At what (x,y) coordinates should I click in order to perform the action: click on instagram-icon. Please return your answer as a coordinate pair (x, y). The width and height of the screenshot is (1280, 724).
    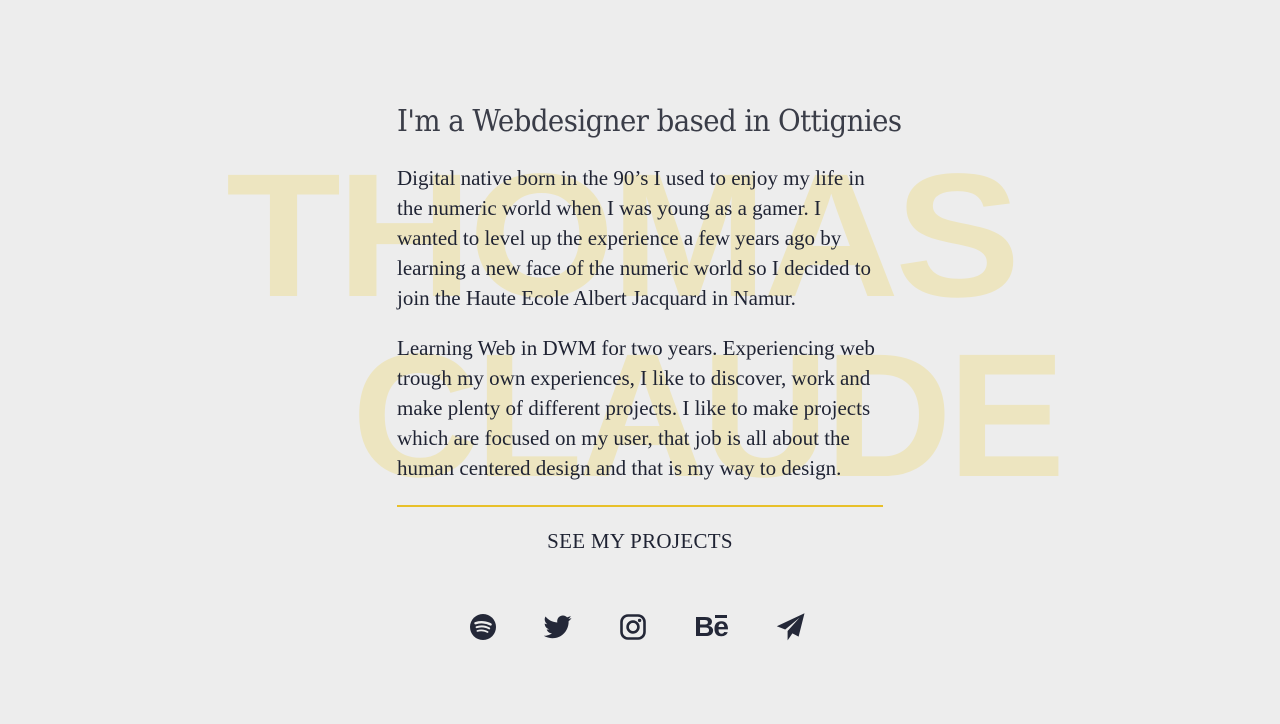
    Looking at the image, I should click on (633, 627).